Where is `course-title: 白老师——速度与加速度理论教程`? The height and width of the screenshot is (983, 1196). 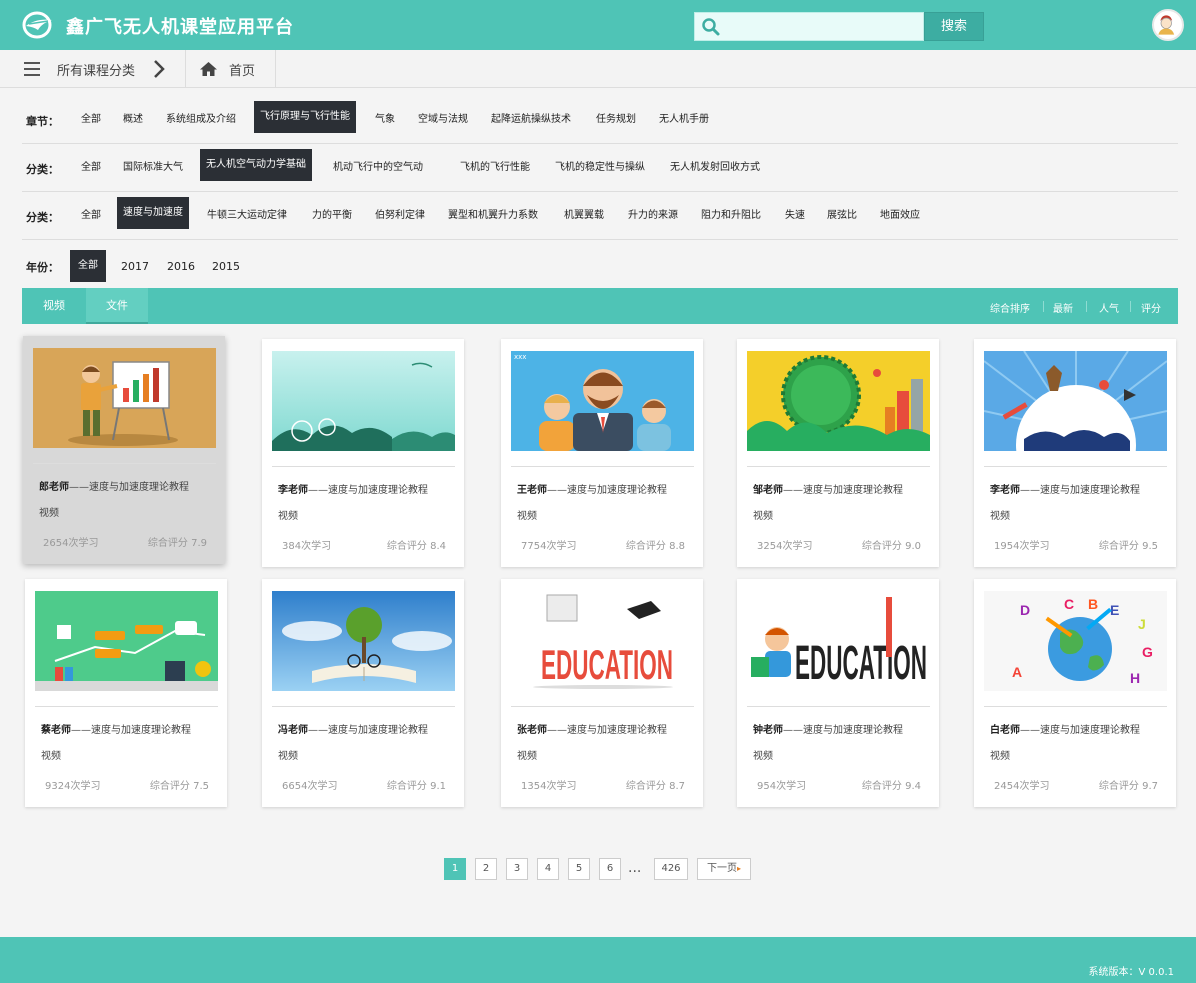 course-title: 白老师——速度与加速度理论教程 is located at coordinates (1065, 728).